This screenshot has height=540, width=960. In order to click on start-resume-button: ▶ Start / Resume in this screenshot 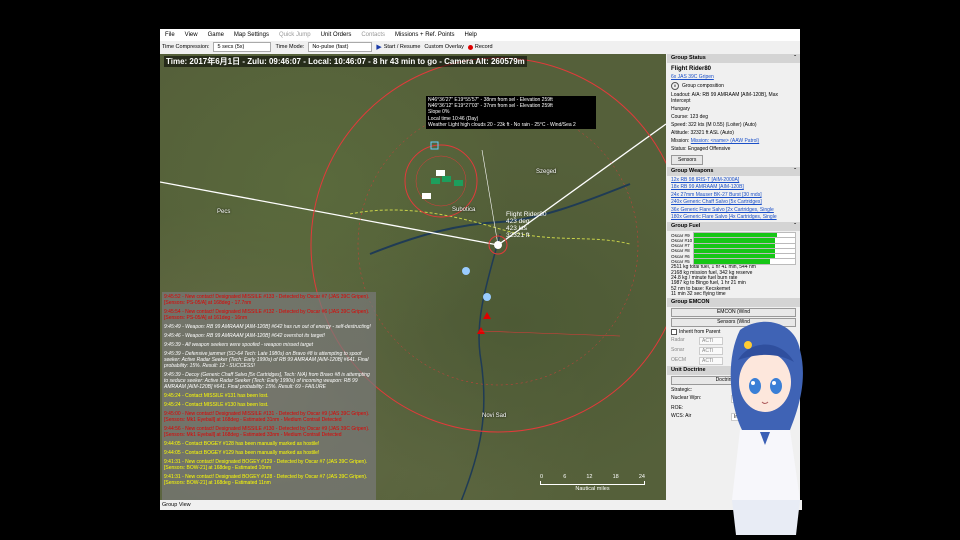, I will do `click(398, 47)`.